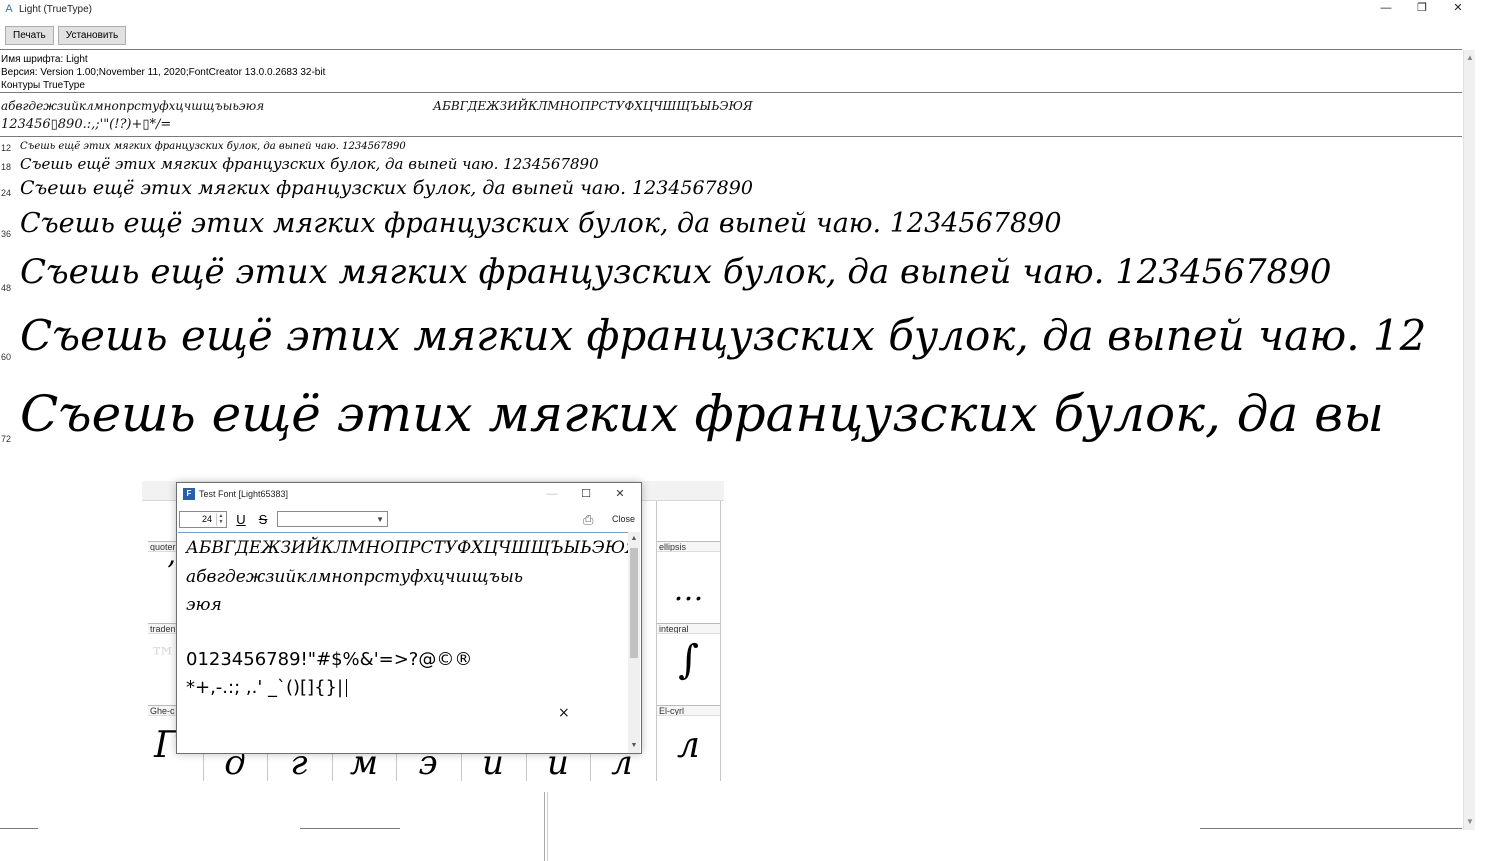 This screenshot has height=861, width=1500. What do you see at coordinates (688, 546) in the screenshot?
I see `glyph-label: ellipsis` at bounding box center [688, 546].